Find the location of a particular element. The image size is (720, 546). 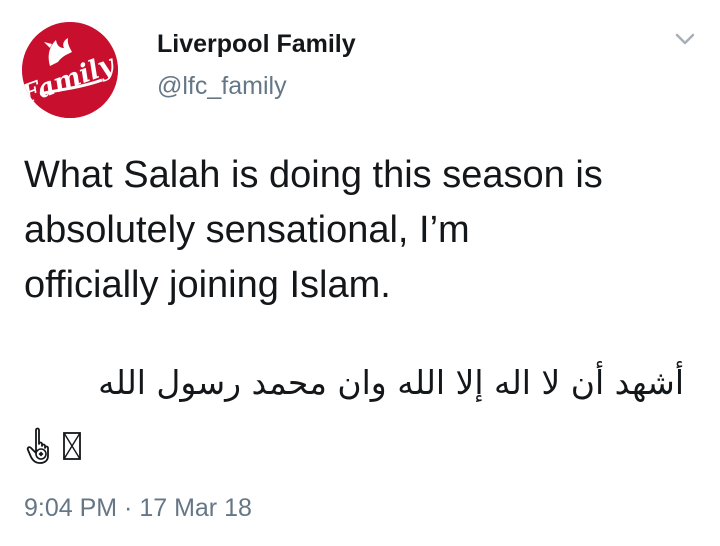

pointing-hand-icon is located at coordinates (39, 446).